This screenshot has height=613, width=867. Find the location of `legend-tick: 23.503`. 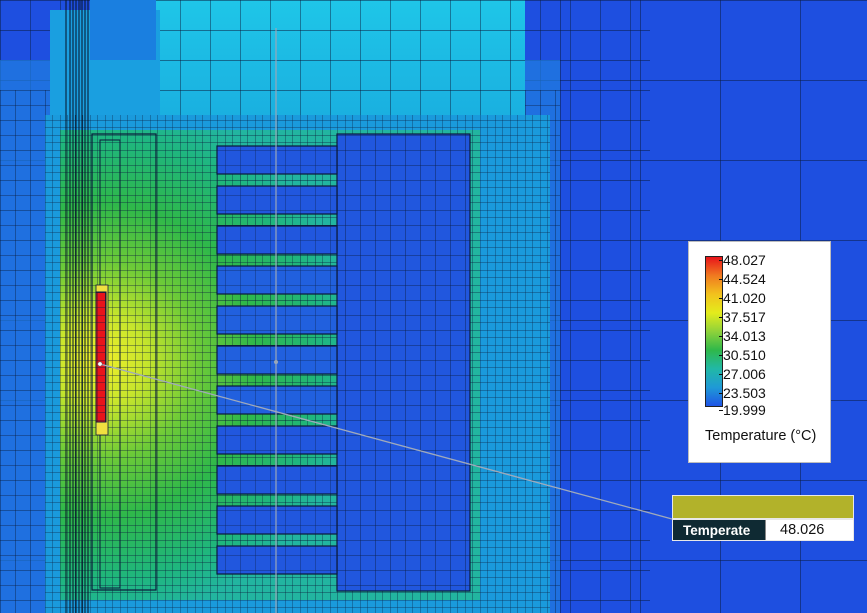

legend-tick: 23.503 is located at coordinates (742, 393).